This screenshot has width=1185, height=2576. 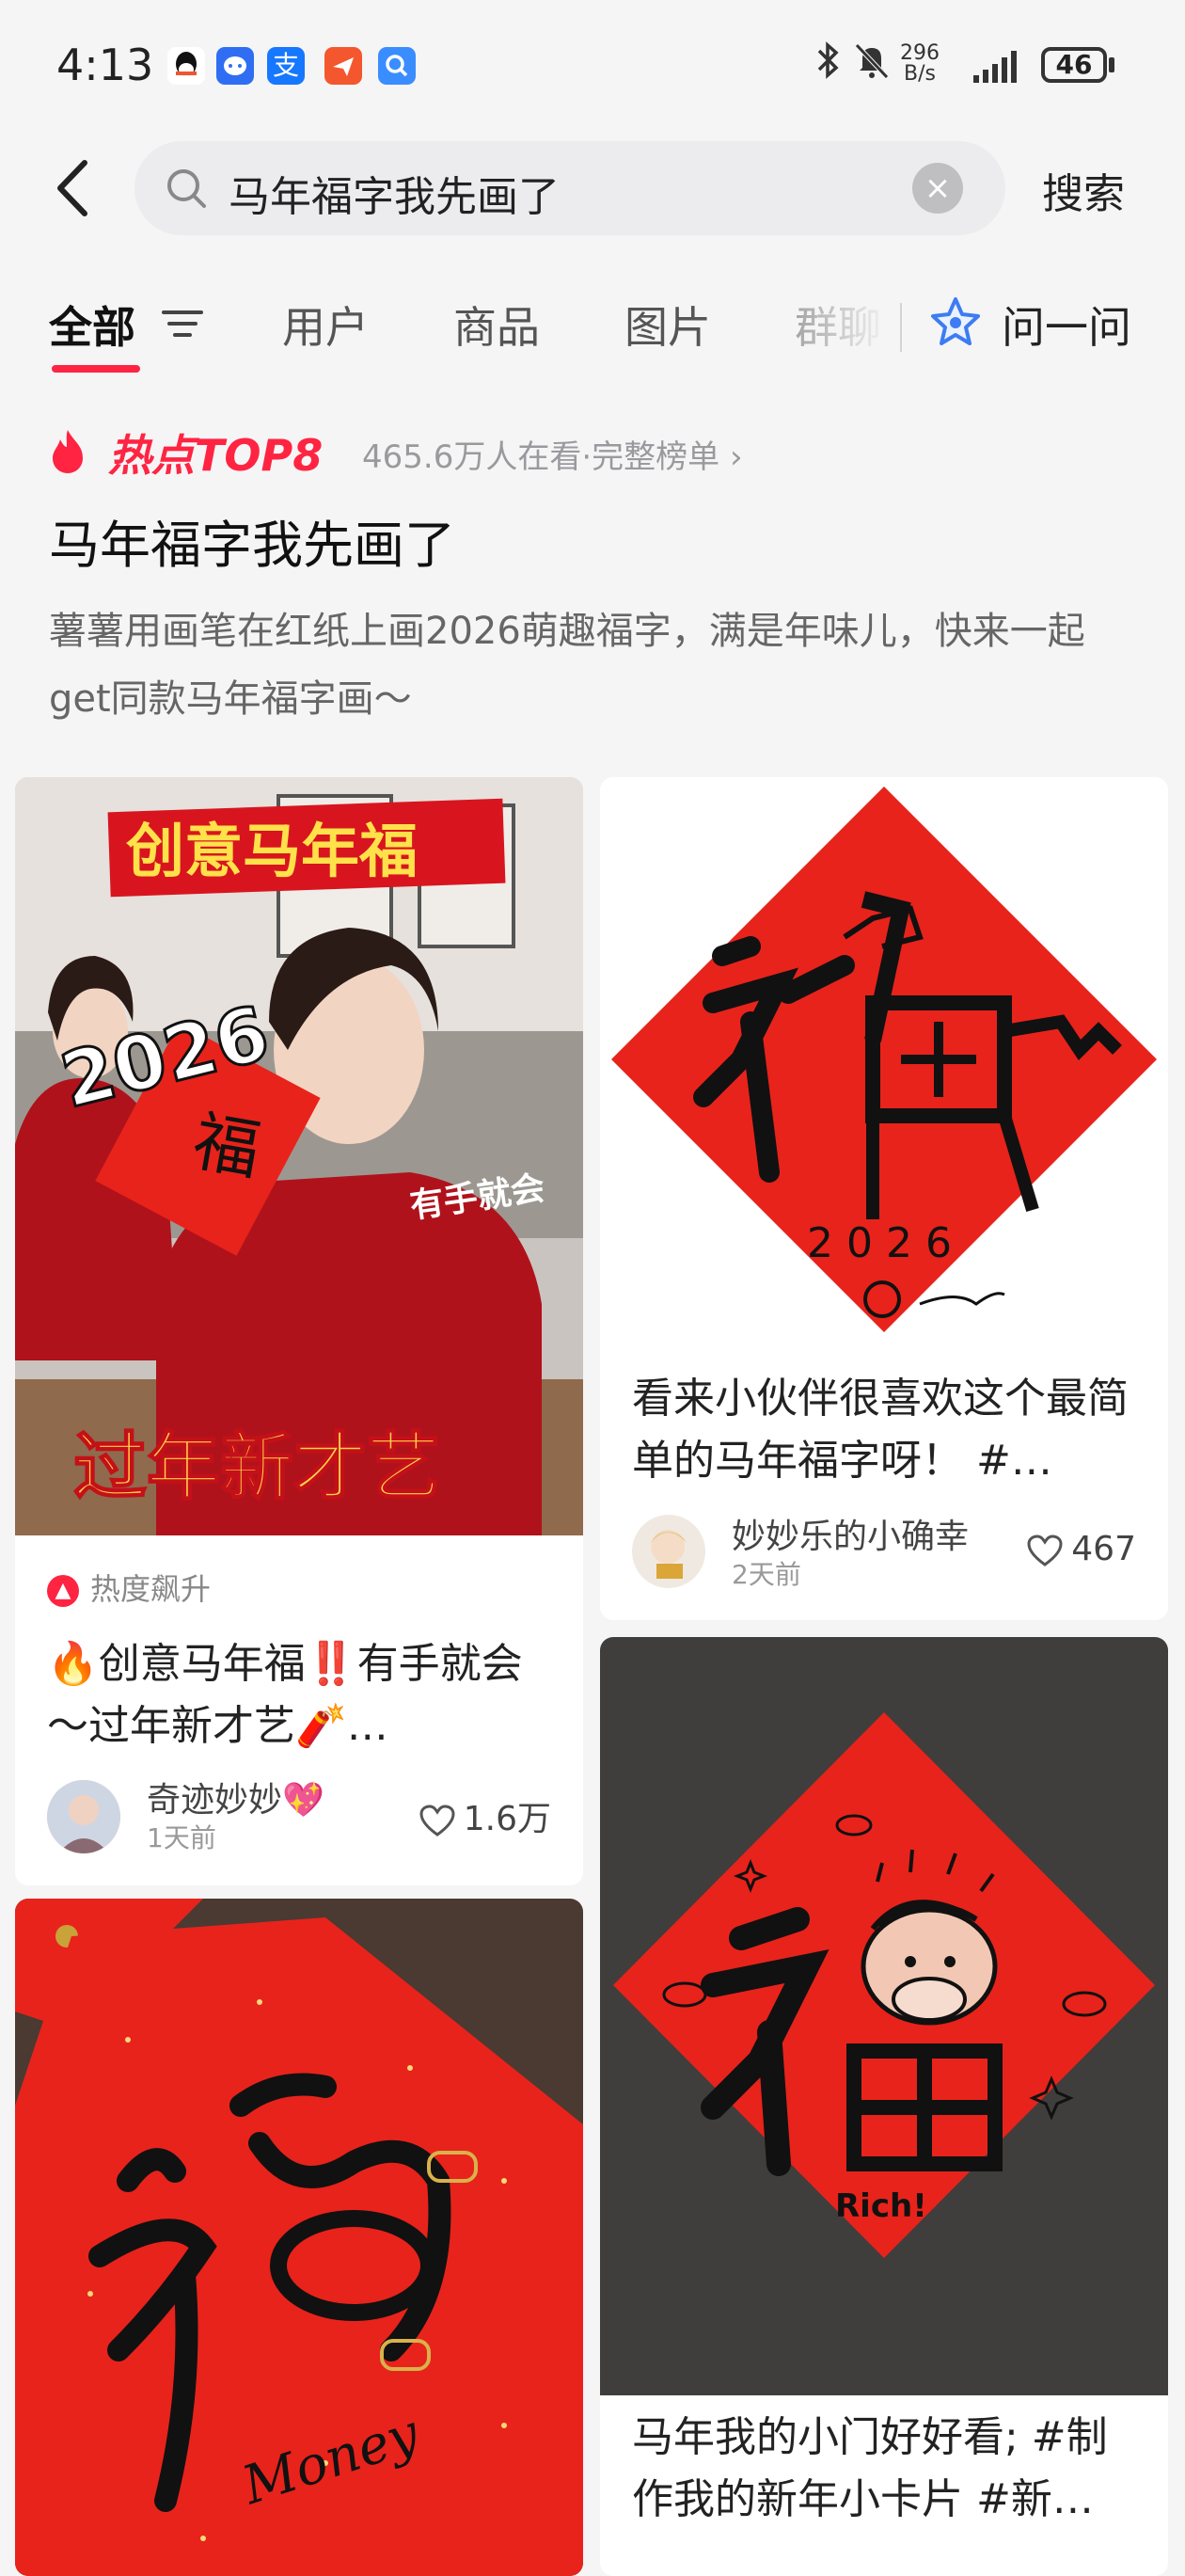 I want to click on like-count: 1.6万, so click(x=507, y=1819).